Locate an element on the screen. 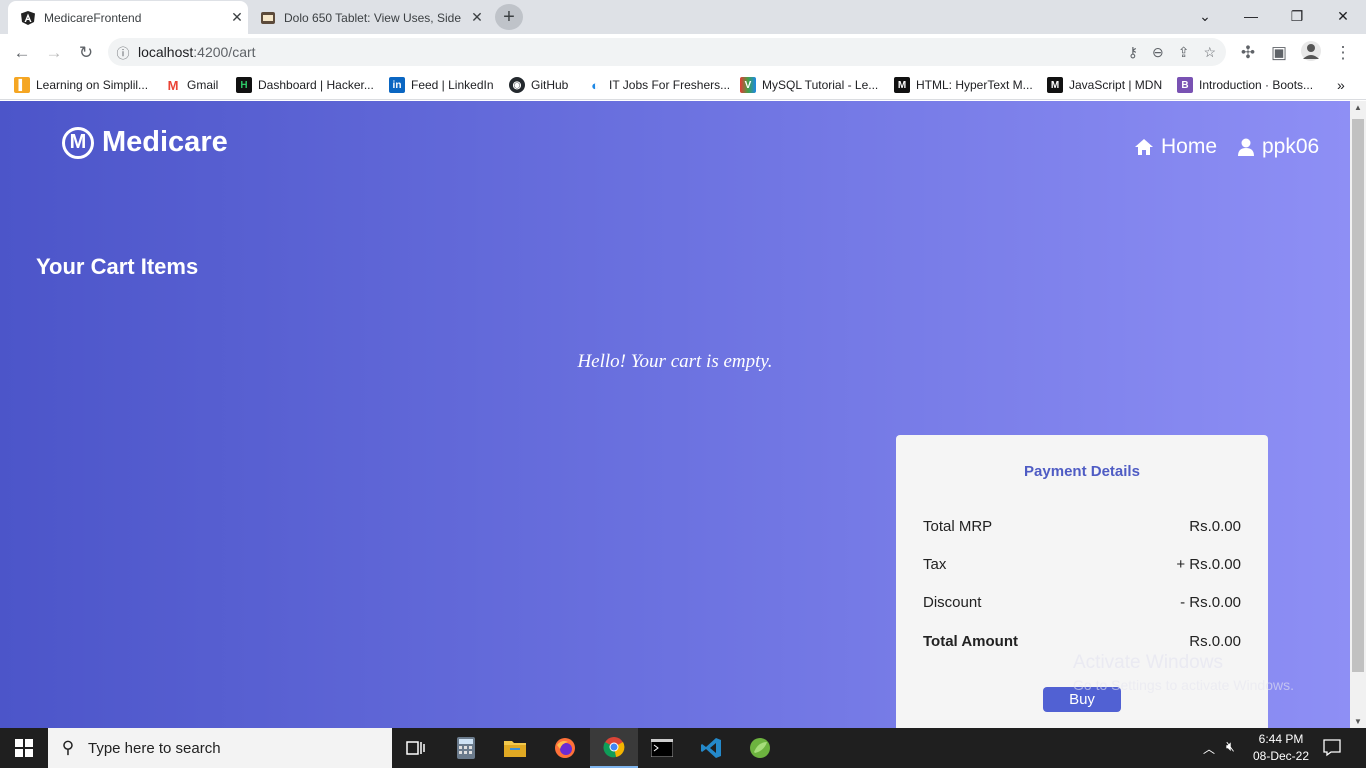  brand-name: Medicare is located at coordinates (165, 142).